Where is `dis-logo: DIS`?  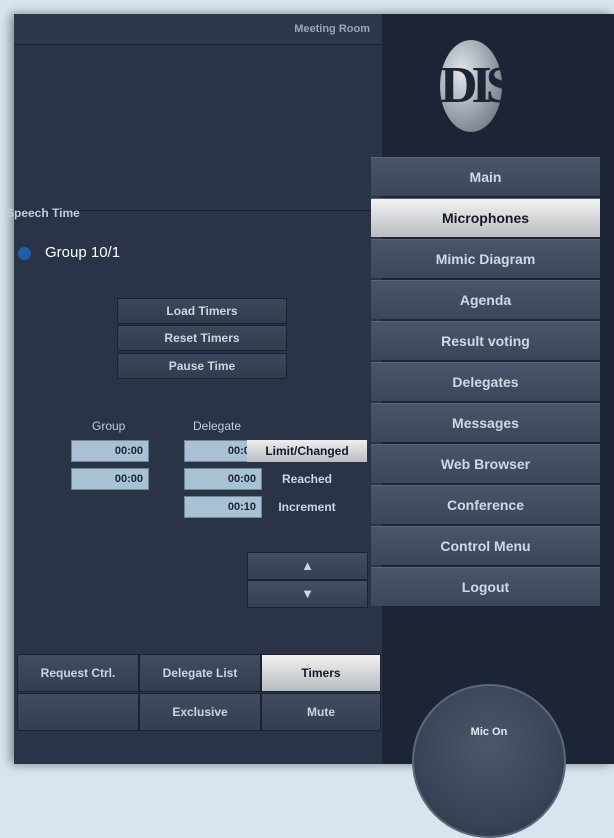
dis-logo: DIS is located at coordinates (471, 86).